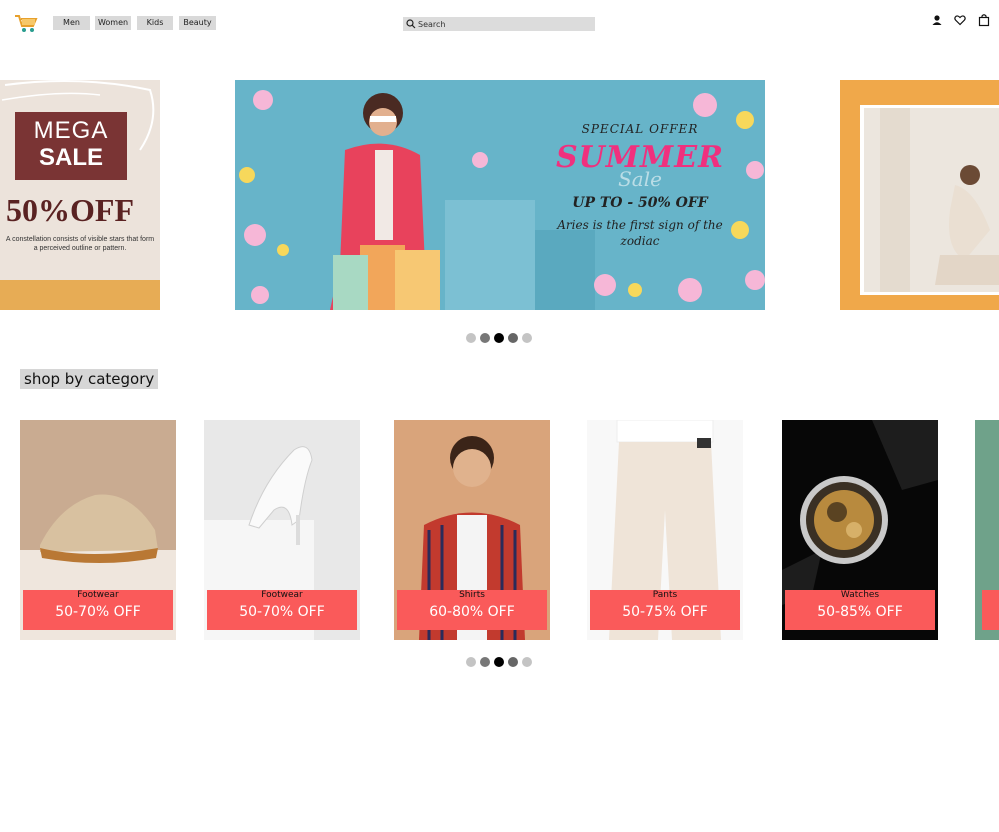  What do you see at coordinates (26, 23) in the screenshot?
I see `shopping-cart-icon` at bounding box center [26, 23].